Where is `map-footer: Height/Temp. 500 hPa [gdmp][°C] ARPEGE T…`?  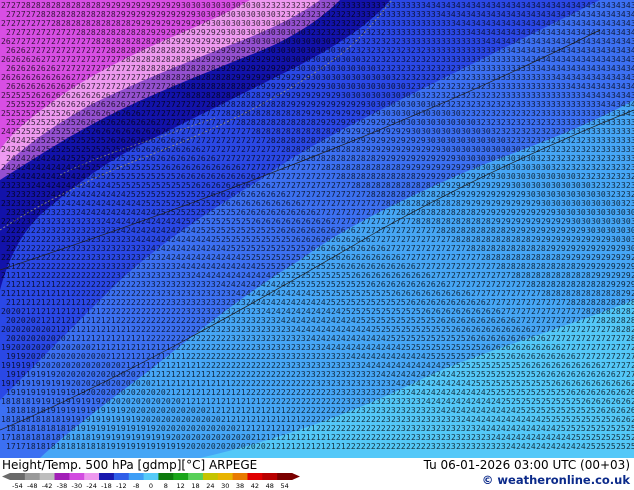 map-footer: Height/Temp. 500 hPa [gdmp][°C] ARPEGE T… is located at coordinates (317, 474).